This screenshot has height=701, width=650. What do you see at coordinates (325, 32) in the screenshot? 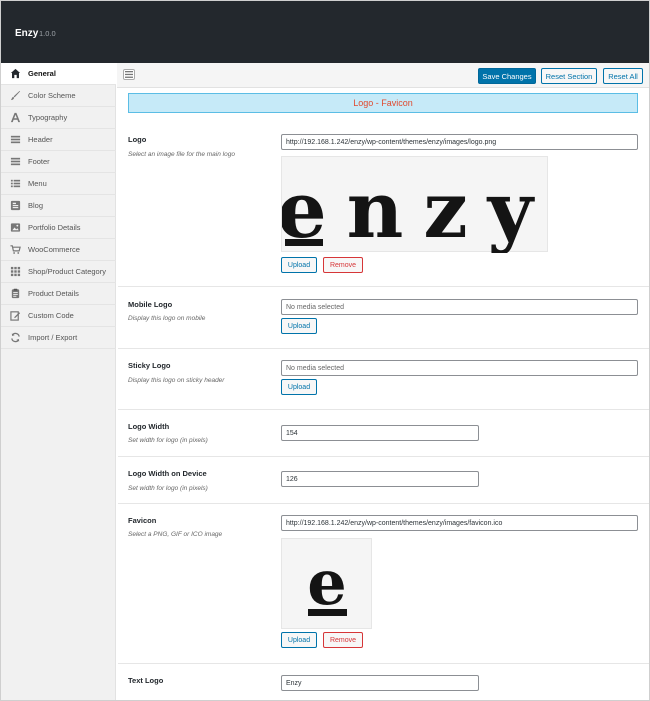
I see `top-bar: Enzy 1.0.0` at bounding box center [325, 32].